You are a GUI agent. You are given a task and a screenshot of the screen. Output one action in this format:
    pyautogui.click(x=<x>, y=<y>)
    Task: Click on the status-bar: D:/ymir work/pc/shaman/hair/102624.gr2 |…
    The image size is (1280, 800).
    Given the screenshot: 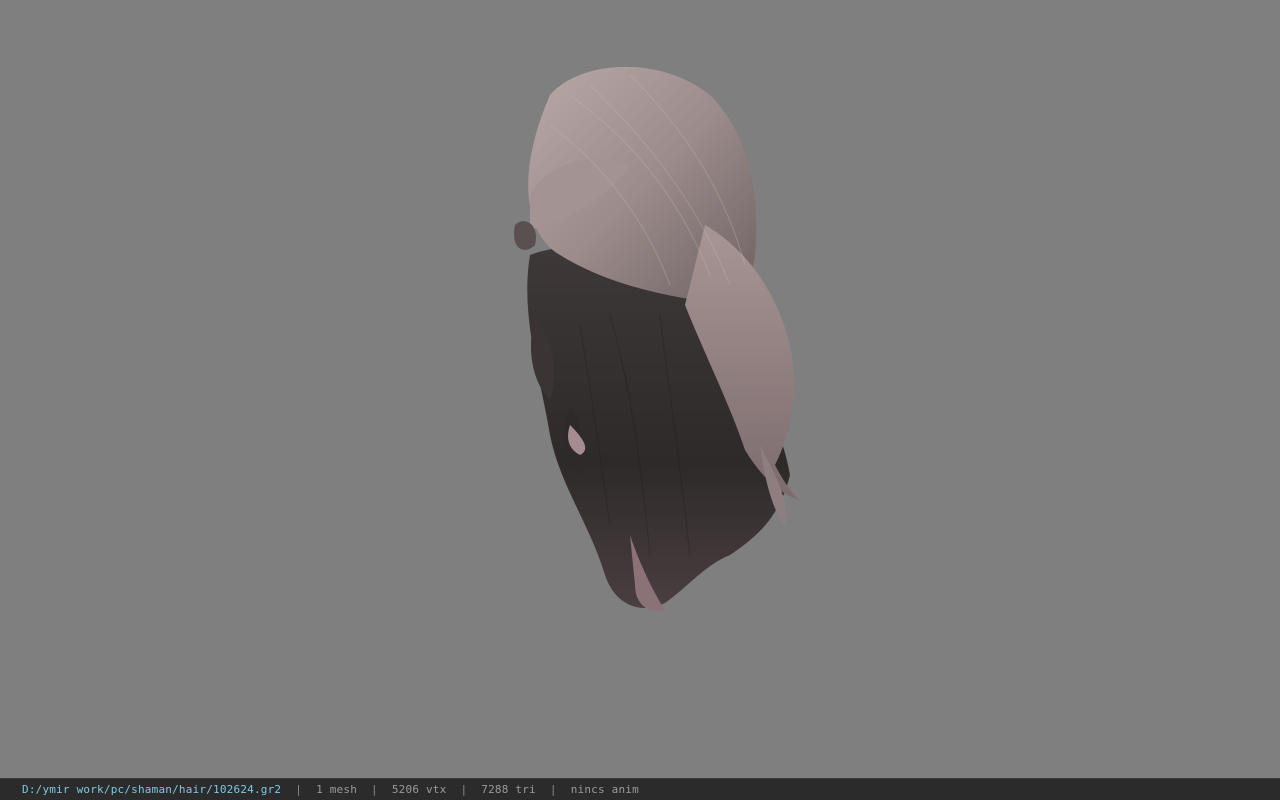 What is the action you would take?
    pyautogui.click(x=640, y=789)
    